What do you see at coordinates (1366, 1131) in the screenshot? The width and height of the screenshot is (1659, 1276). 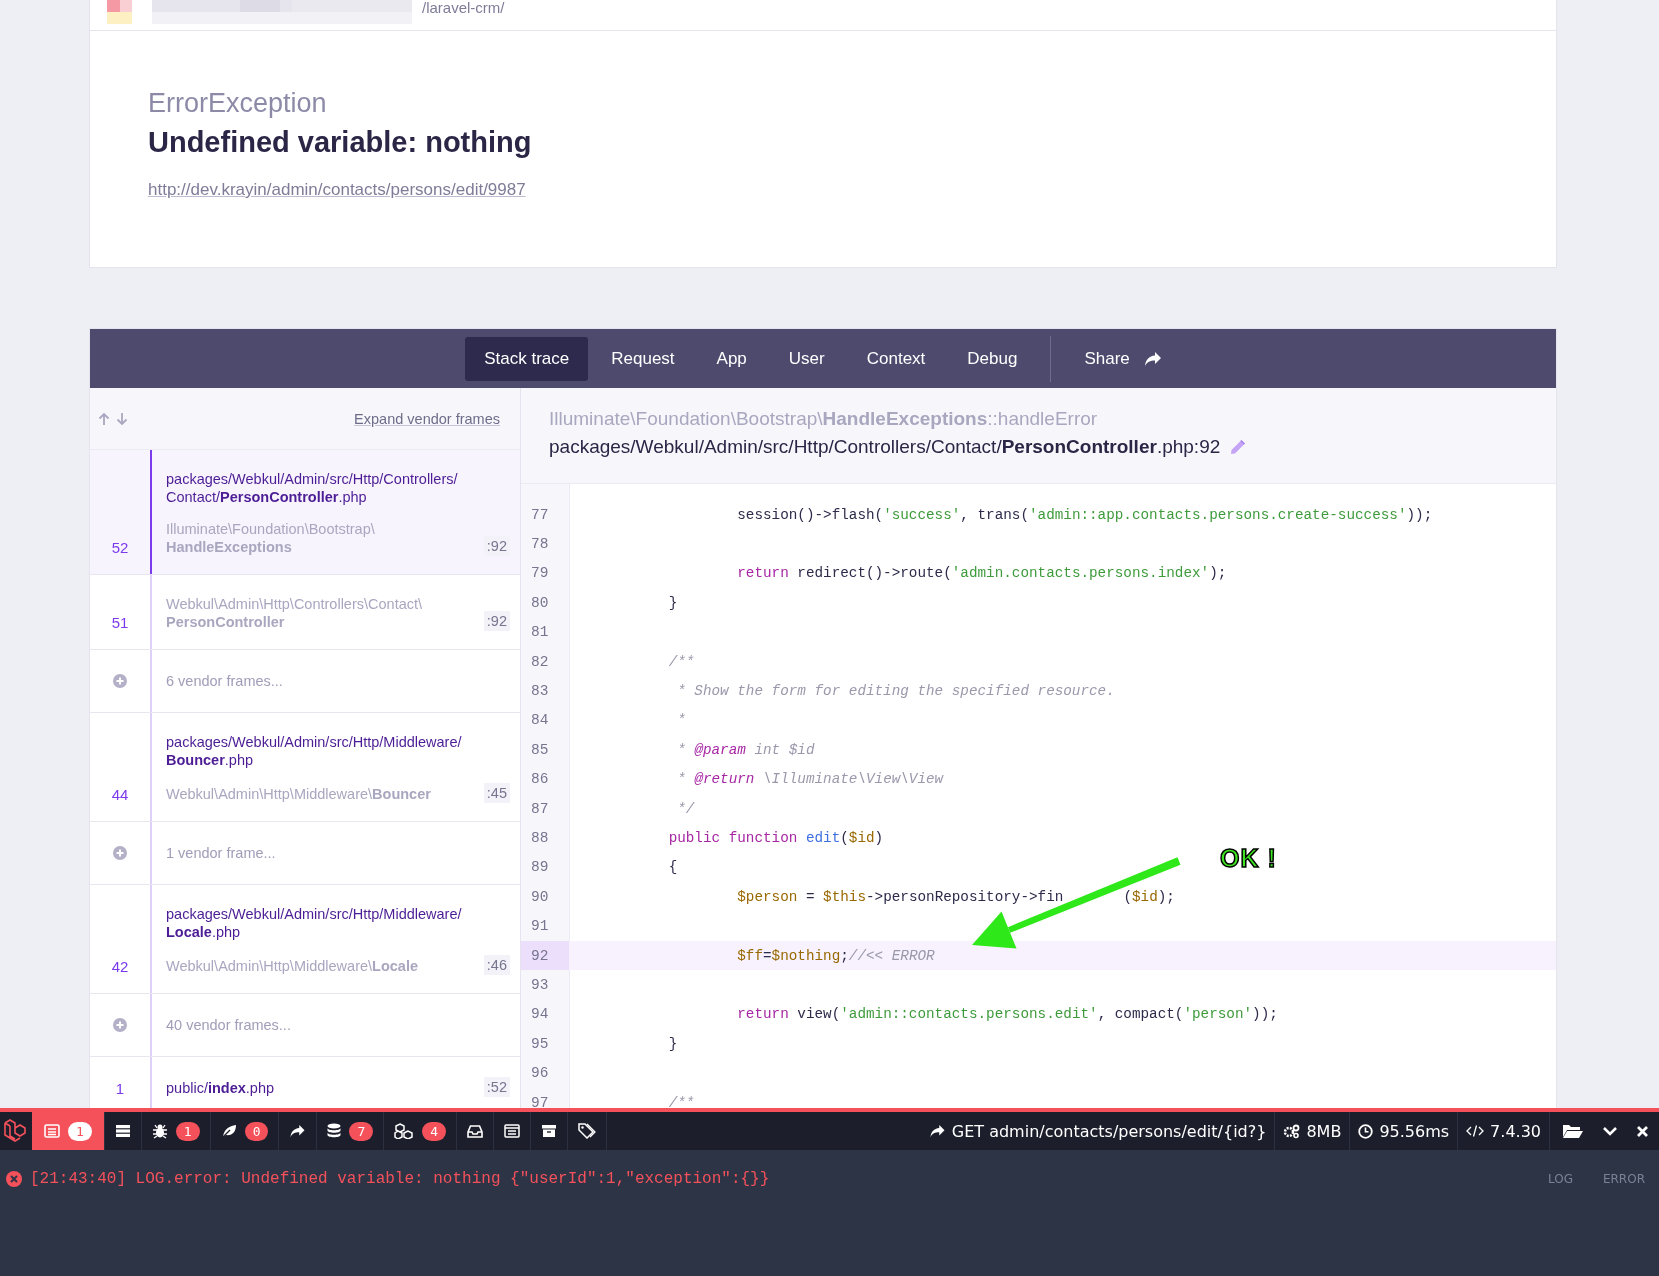 I see `clock-icon` at bounding box center [1366, 1131].